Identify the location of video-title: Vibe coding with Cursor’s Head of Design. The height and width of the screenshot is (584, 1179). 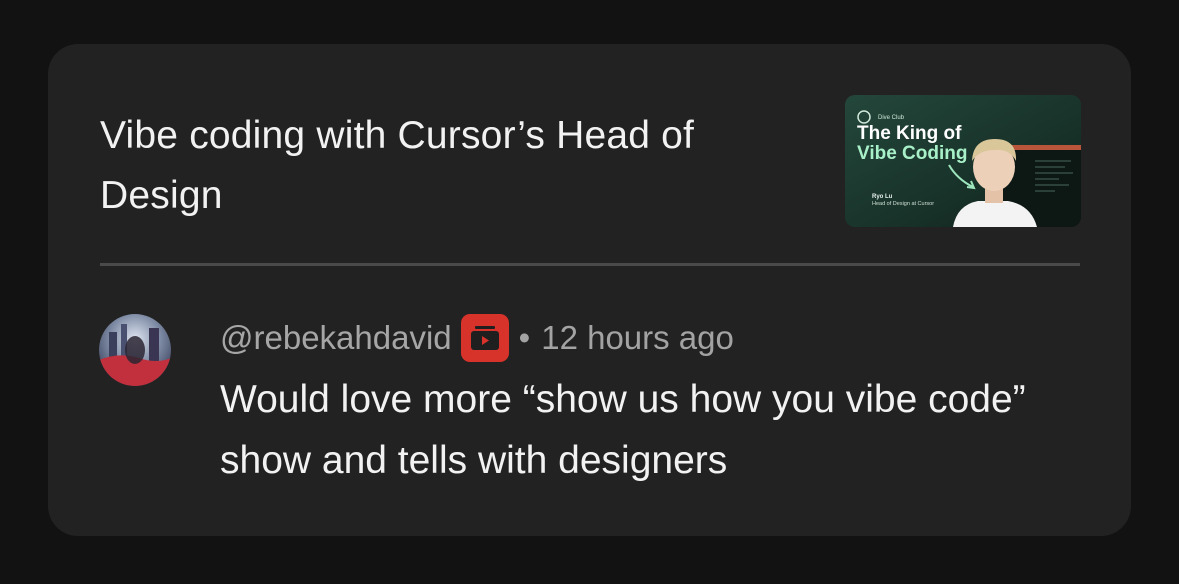
(450, 166).